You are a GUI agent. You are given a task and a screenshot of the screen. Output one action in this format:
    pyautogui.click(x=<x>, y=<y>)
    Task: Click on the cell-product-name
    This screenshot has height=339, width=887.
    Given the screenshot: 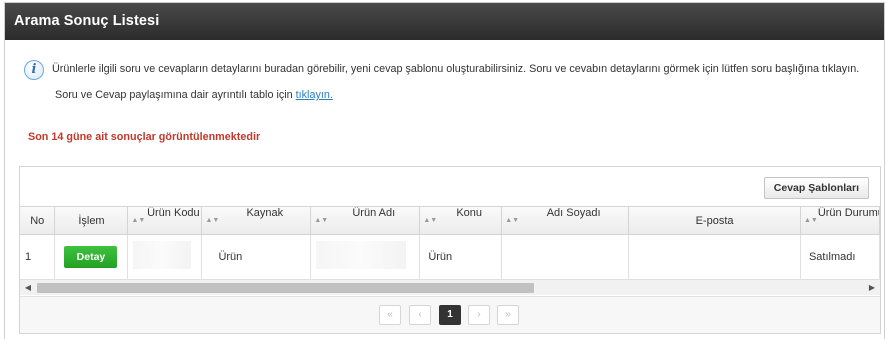 What is the action you would take?
    pyautogui.click(x=365, y=256)
    